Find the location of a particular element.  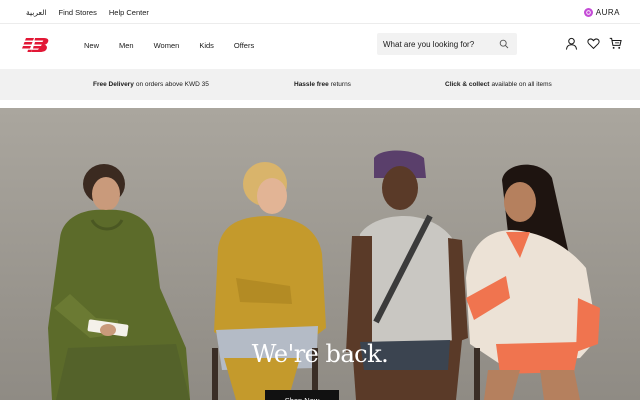

find-stores-link: Find Stores is located at coordinates (78, 12).